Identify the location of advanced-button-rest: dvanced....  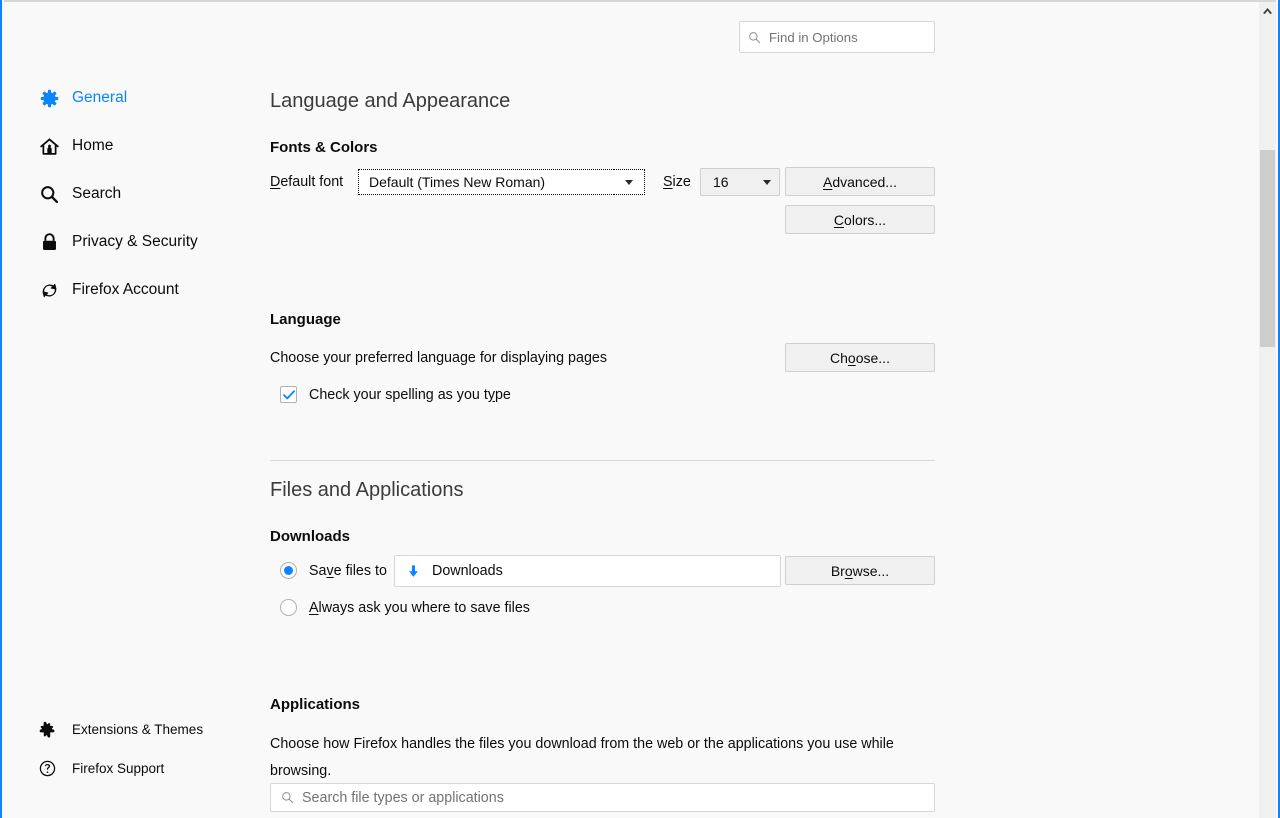
(864, 181).